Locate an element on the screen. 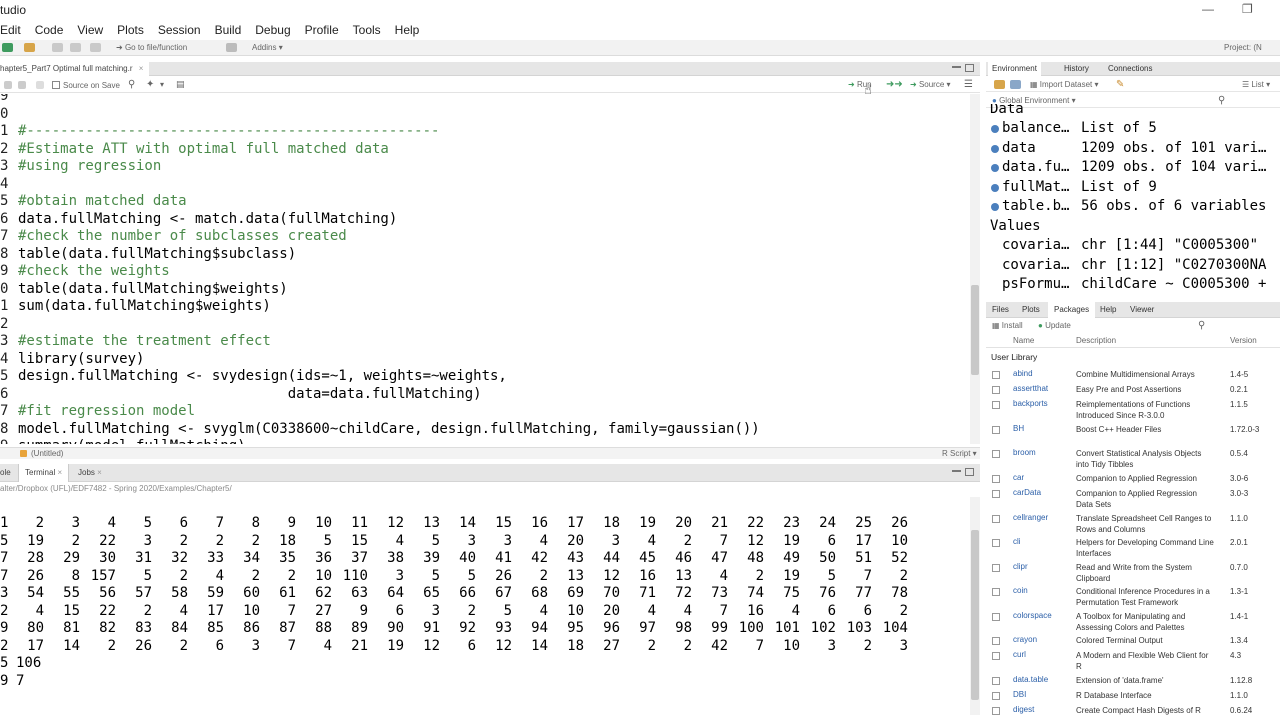 The height and width of the screenshot is (720, 1280). menu-session: Session is located at coordinates (179, 30).